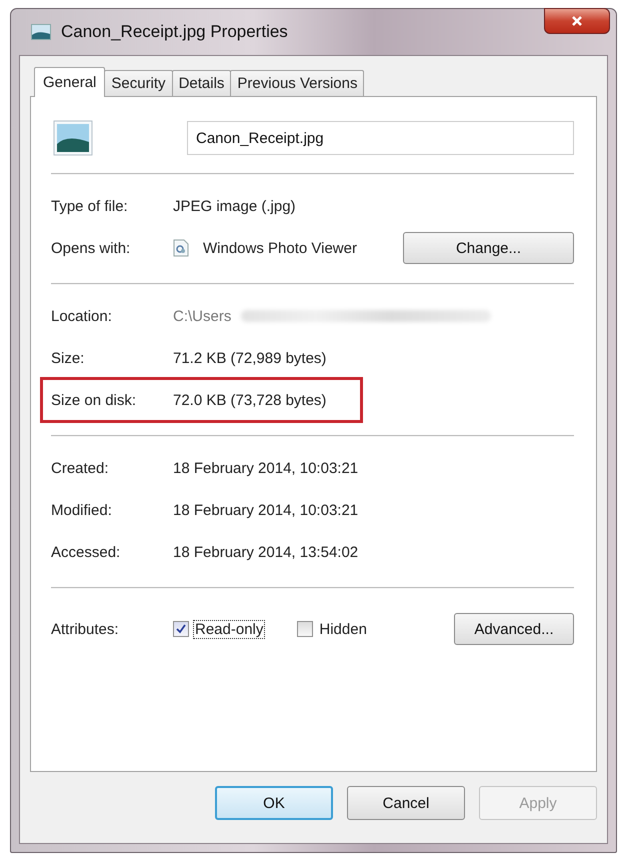 The image size is (625, 859). What do you see at coordinates (406, 803) in the screenshot?
I see `dialog-button: Cancel` at bounding box center [406, 803].